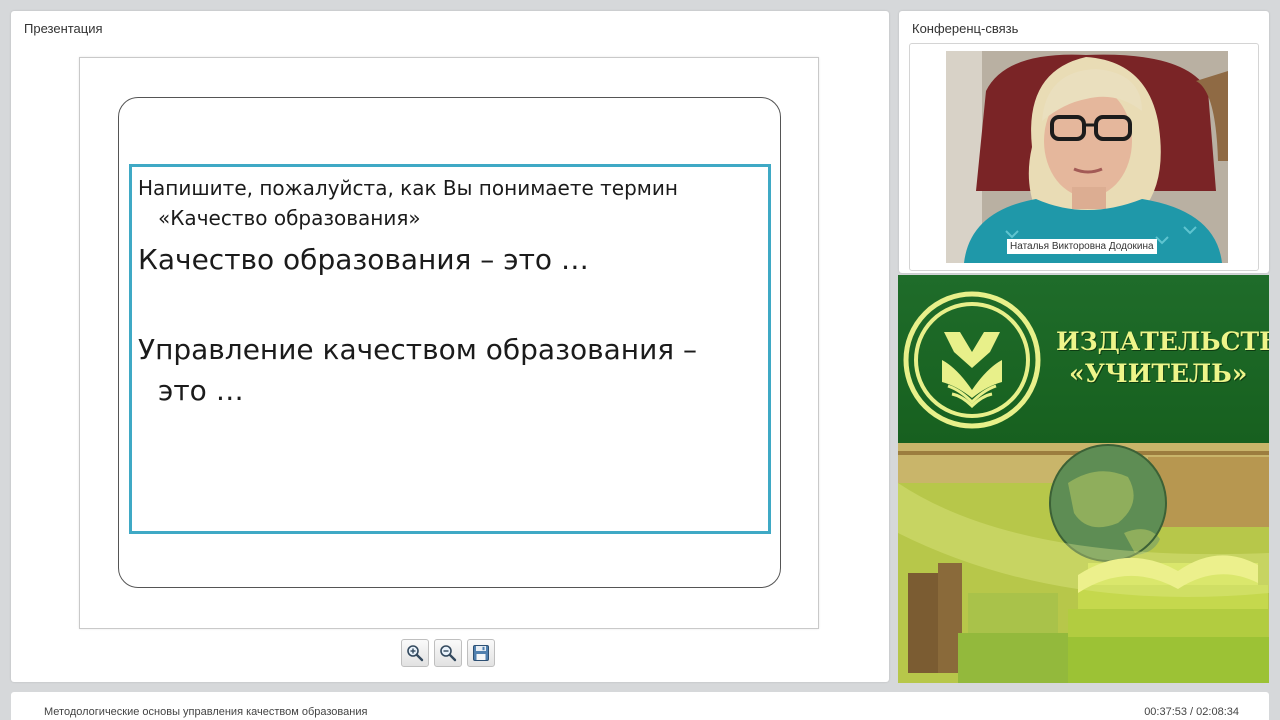  What do you see at coordinates (1158, 373) in the screenshot?
I see `banner-title-line-2: «УЧИТЕЛЬ»` at bounding box center [1158, 373].